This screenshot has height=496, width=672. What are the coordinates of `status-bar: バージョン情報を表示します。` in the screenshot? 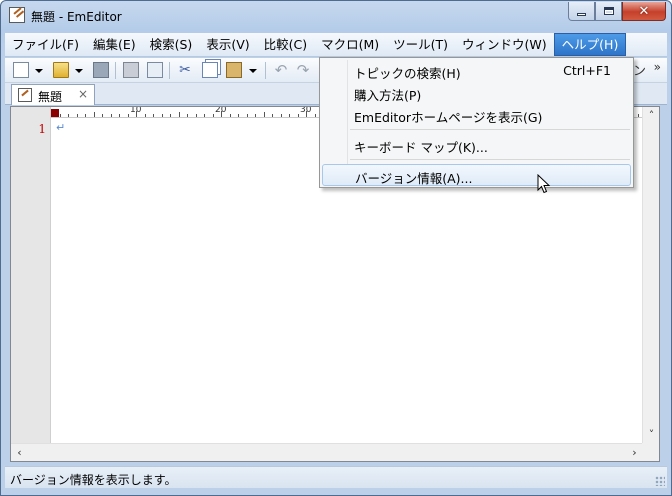 It's located at (336, 477).